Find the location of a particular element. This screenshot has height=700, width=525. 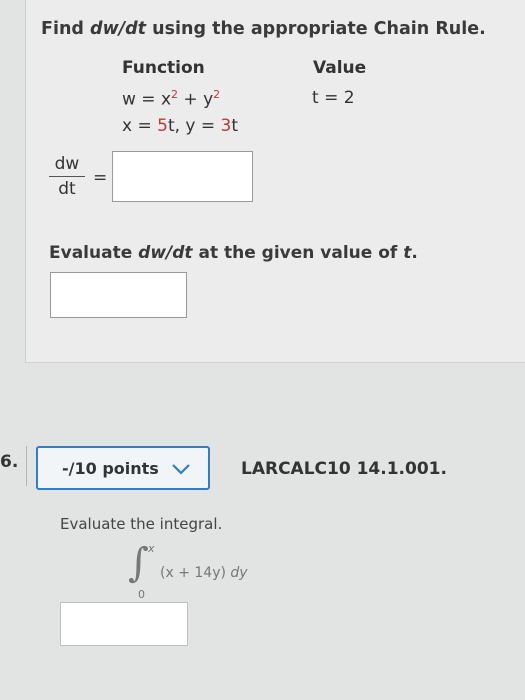

evaluated-answer-input is located at coordinates (118, 295).